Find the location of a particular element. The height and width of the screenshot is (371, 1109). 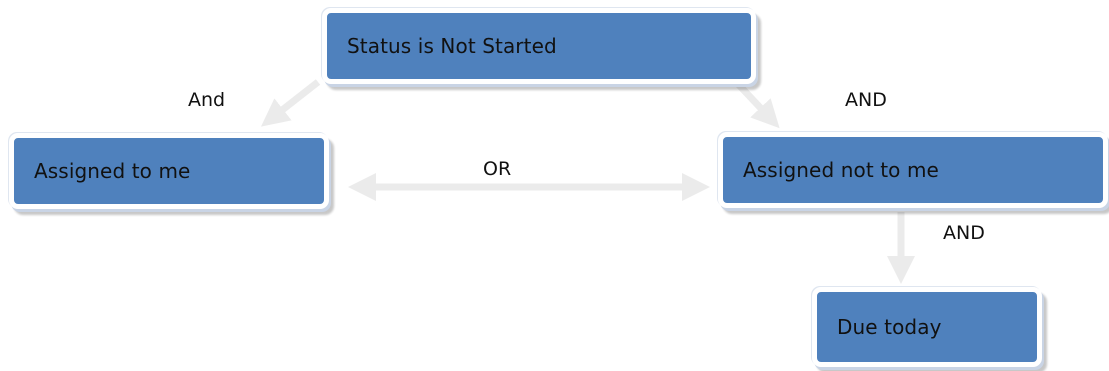

edge-label-and: And is located at coordinates (207, 100).